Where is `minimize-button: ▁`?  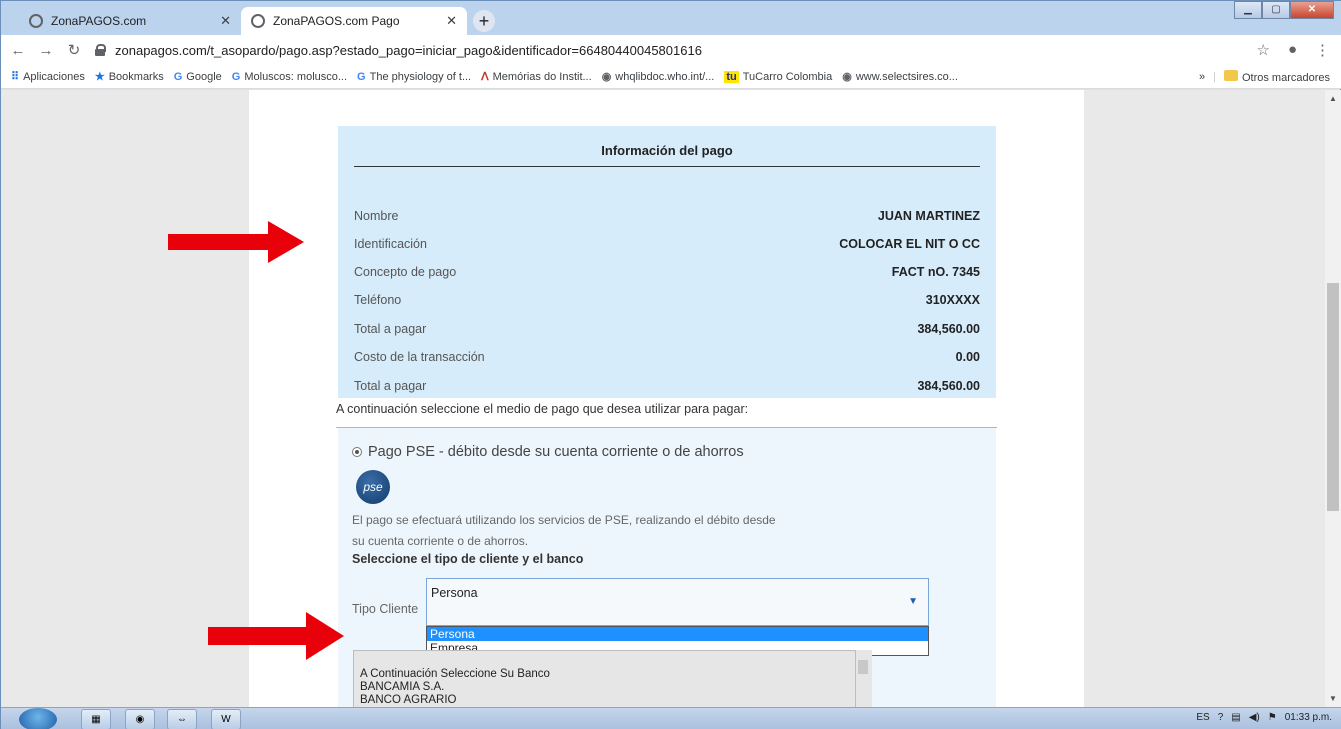 minimize-button: ▁ is located at coordinates (1248, 10).